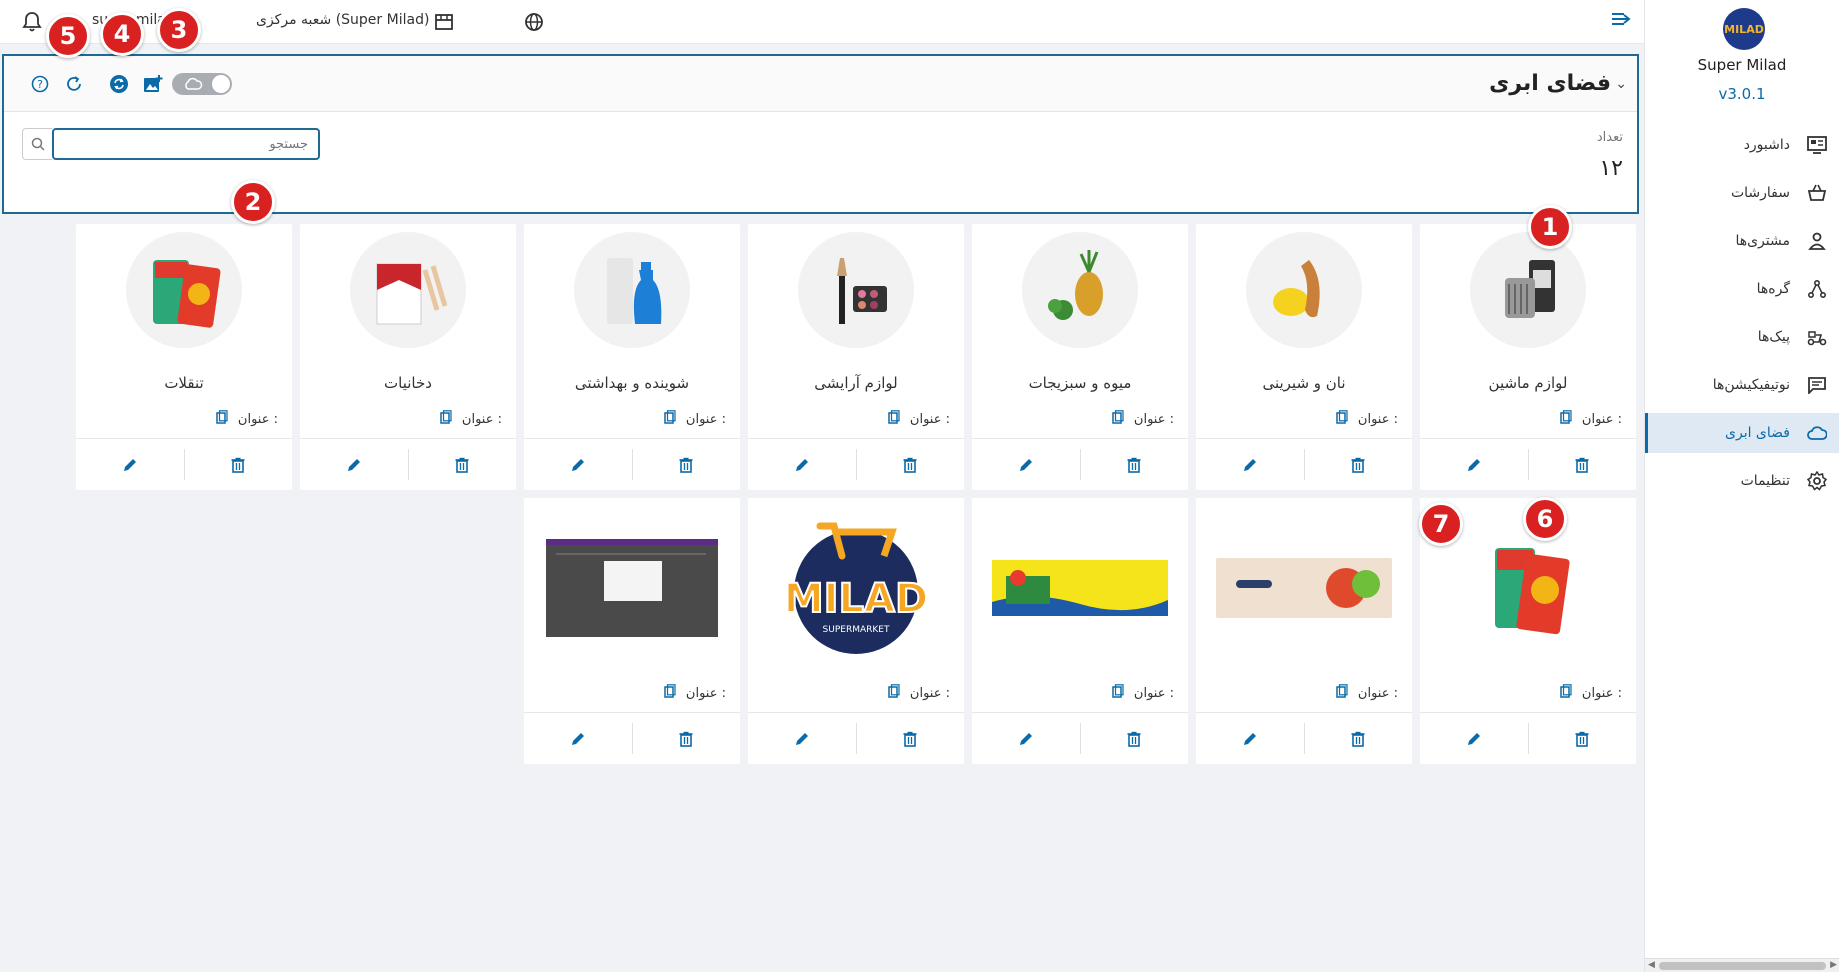 This screenshot has width=1839, height=972. Describe the element at coordinates (1550, 83) in the screenshot. I see `panel-title: فضای ابری` at that location.